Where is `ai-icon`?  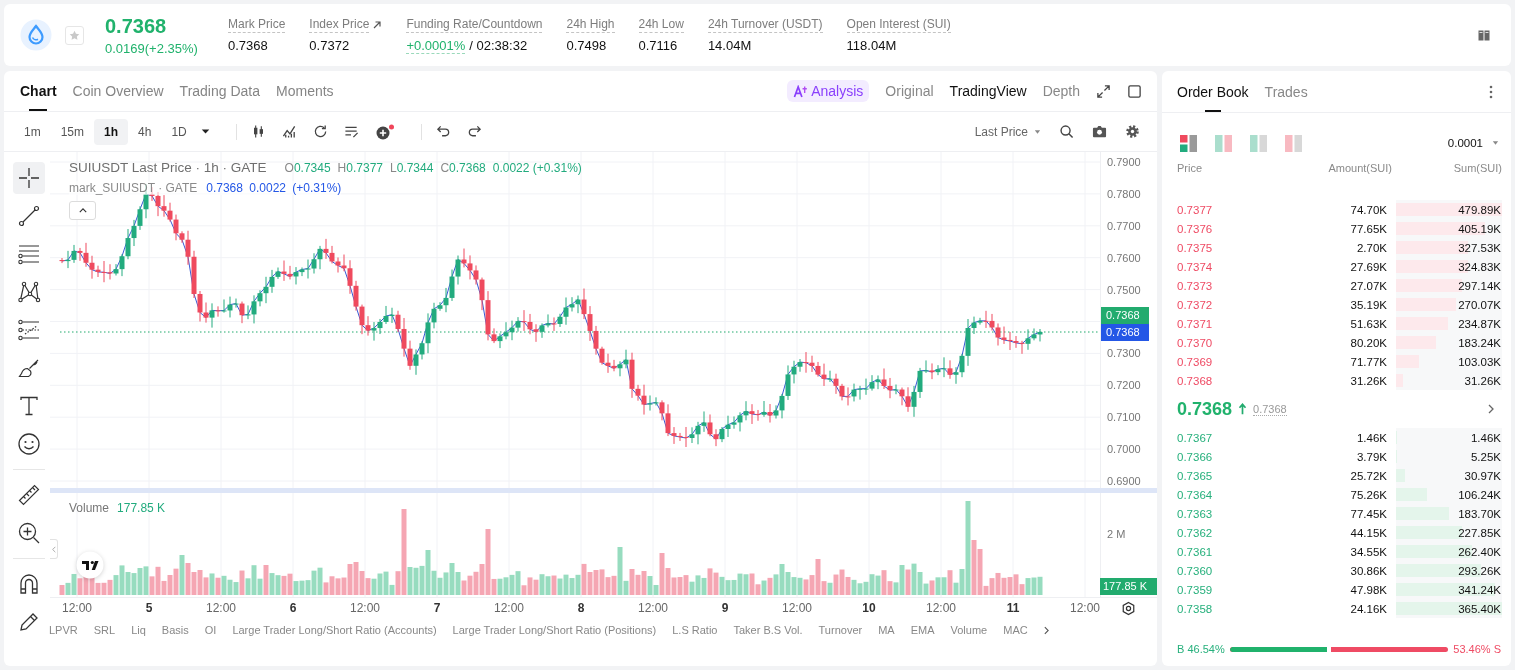 ai-icon is located at coordinates (801, 91).